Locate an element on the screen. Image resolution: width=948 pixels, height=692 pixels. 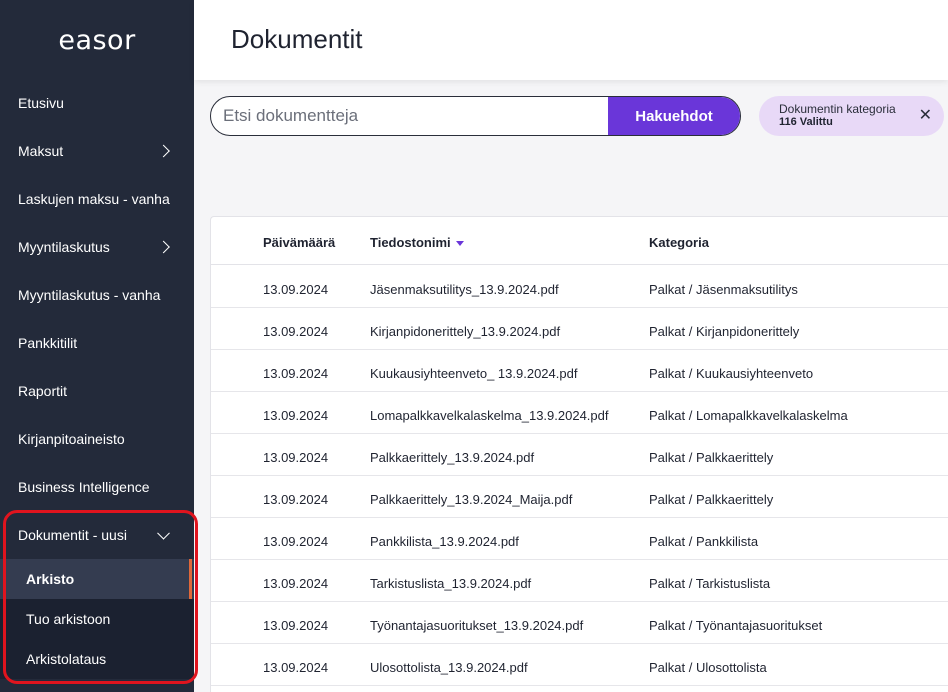
cell-filename: Kuukausiyhteenveto_ 13.9.2024.pdf is located at coordinates (474, 373).